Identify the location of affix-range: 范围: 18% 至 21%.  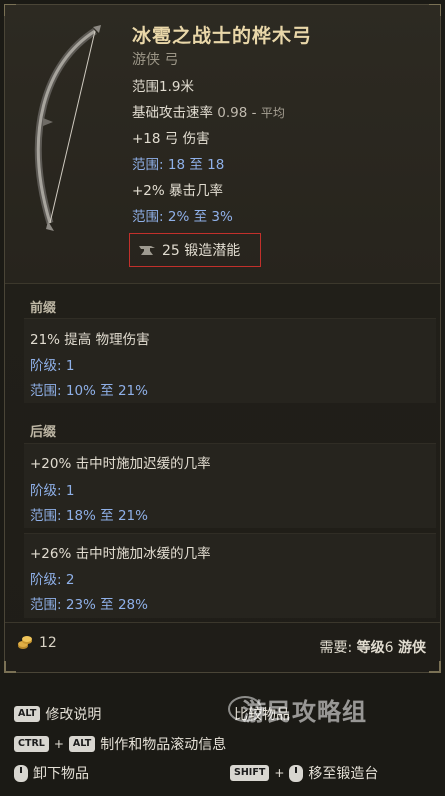
(89, 514).